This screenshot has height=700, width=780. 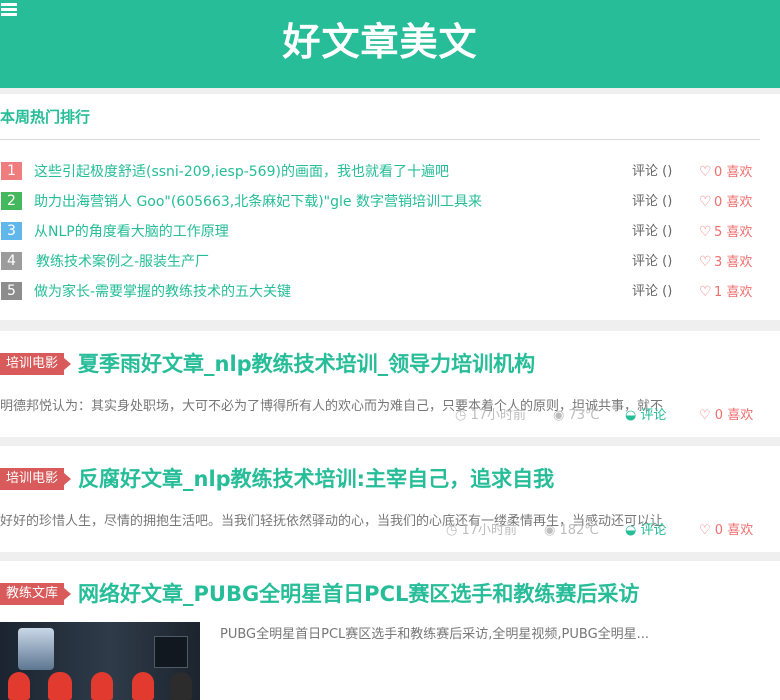 I want to click on article-thumbnail, so click(x=100, y=661).